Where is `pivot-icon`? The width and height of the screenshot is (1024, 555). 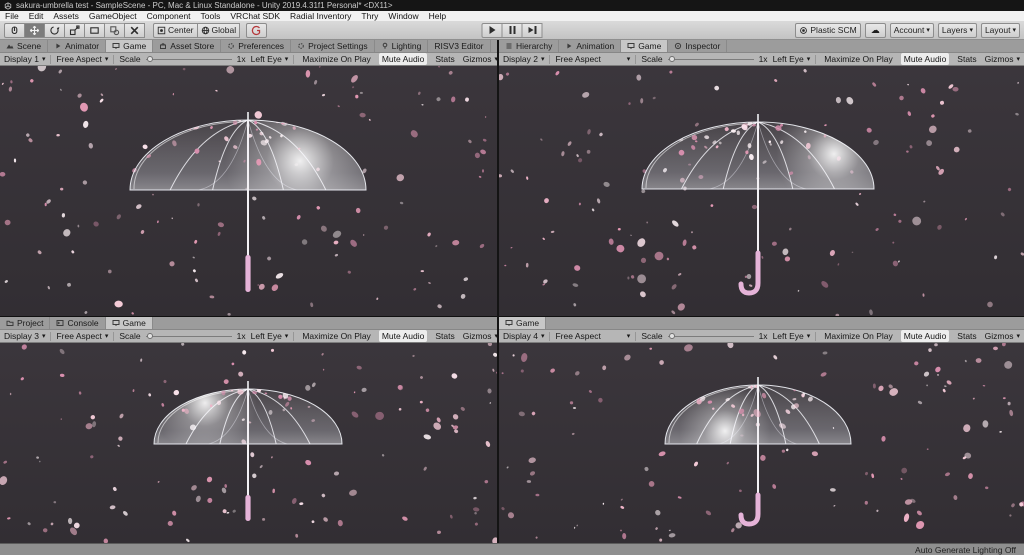 pivot-icon is located at coordinates (161, 30).